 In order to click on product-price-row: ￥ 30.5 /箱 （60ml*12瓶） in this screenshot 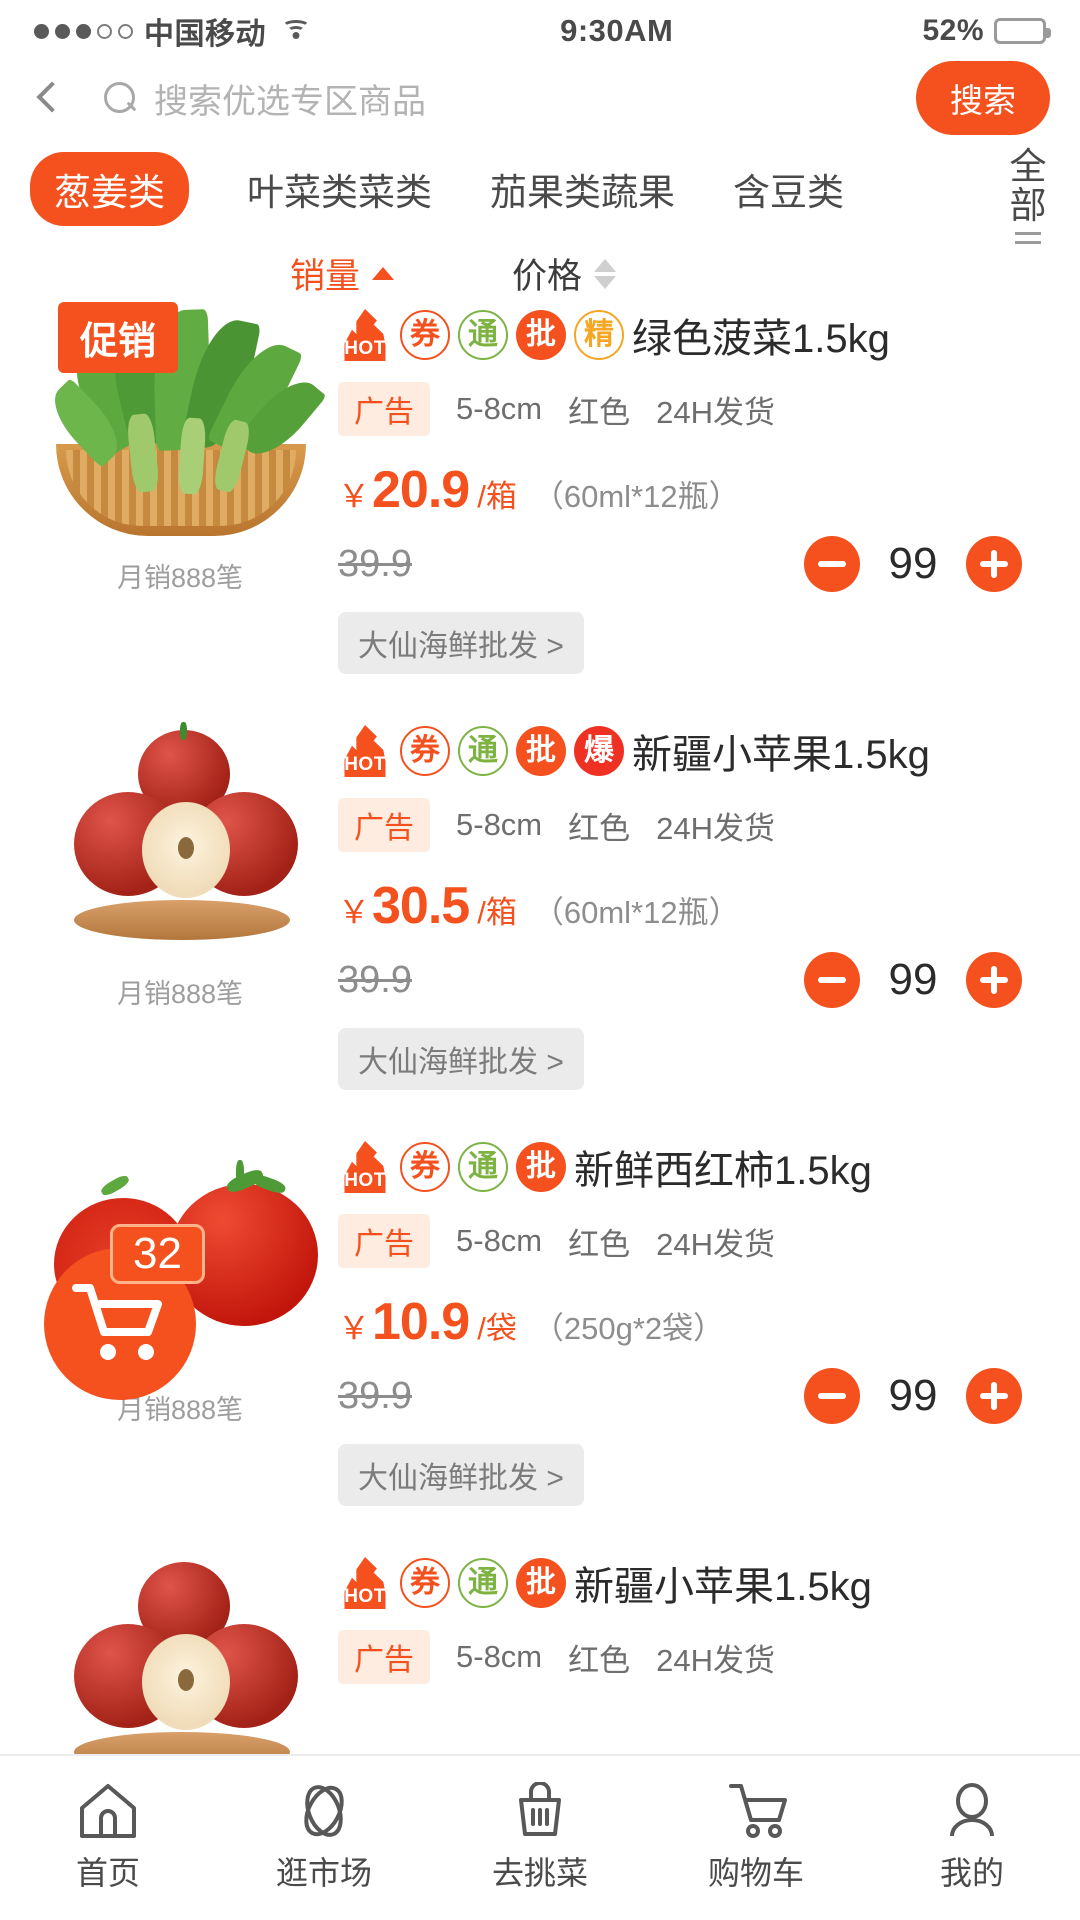, I will do `click(694, 906)`.